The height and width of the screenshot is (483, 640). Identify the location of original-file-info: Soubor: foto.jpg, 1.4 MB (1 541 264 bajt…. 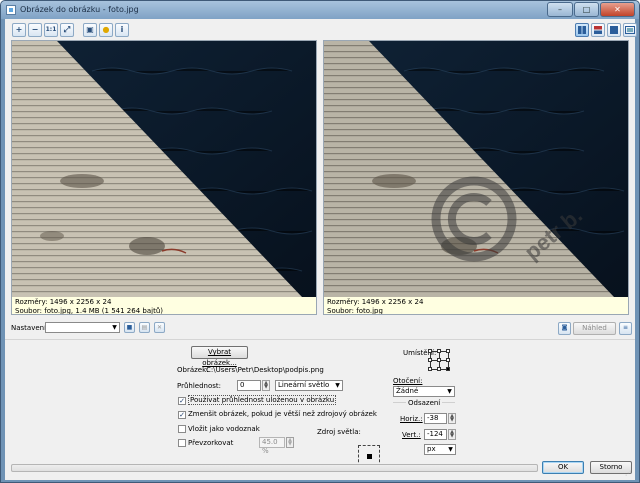
(89, 311).